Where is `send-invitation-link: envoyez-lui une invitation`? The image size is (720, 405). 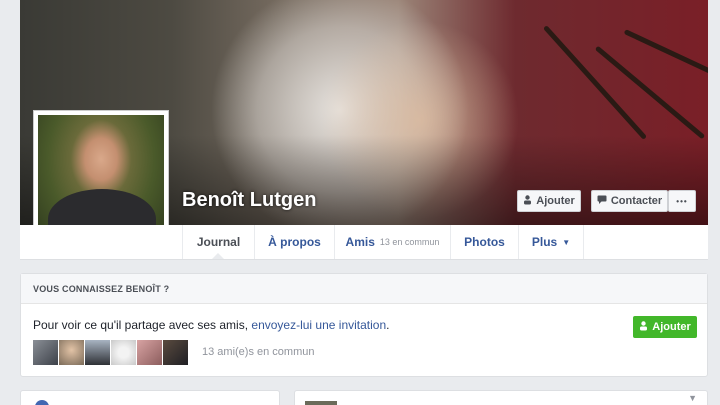 send-invitation-link: envoyez-lui une invitation is located at coordinates (318, 325).